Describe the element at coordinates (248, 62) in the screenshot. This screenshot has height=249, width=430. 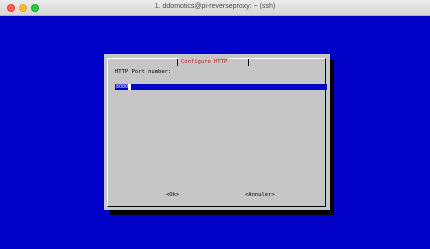
I see `title-bracket-right` at that location.